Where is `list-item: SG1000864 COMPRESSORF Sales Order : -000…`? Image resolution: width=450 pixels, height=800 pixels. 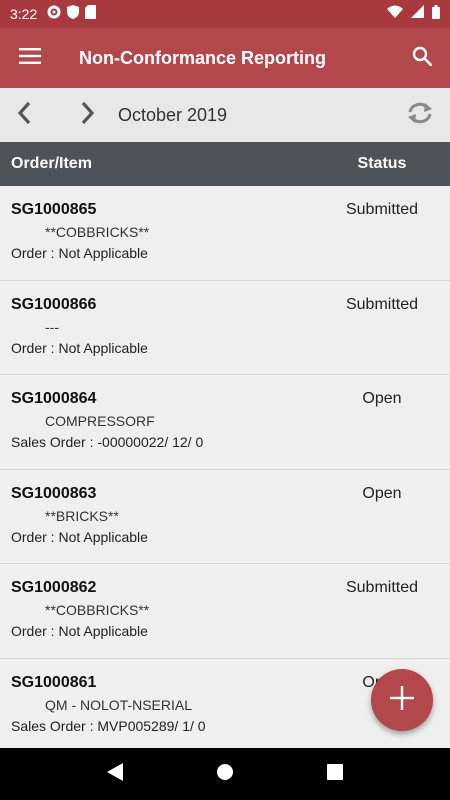
list-item: SG1000864 COMPRESSORF Sales Order : -000… is located at coordinates (225, 422).